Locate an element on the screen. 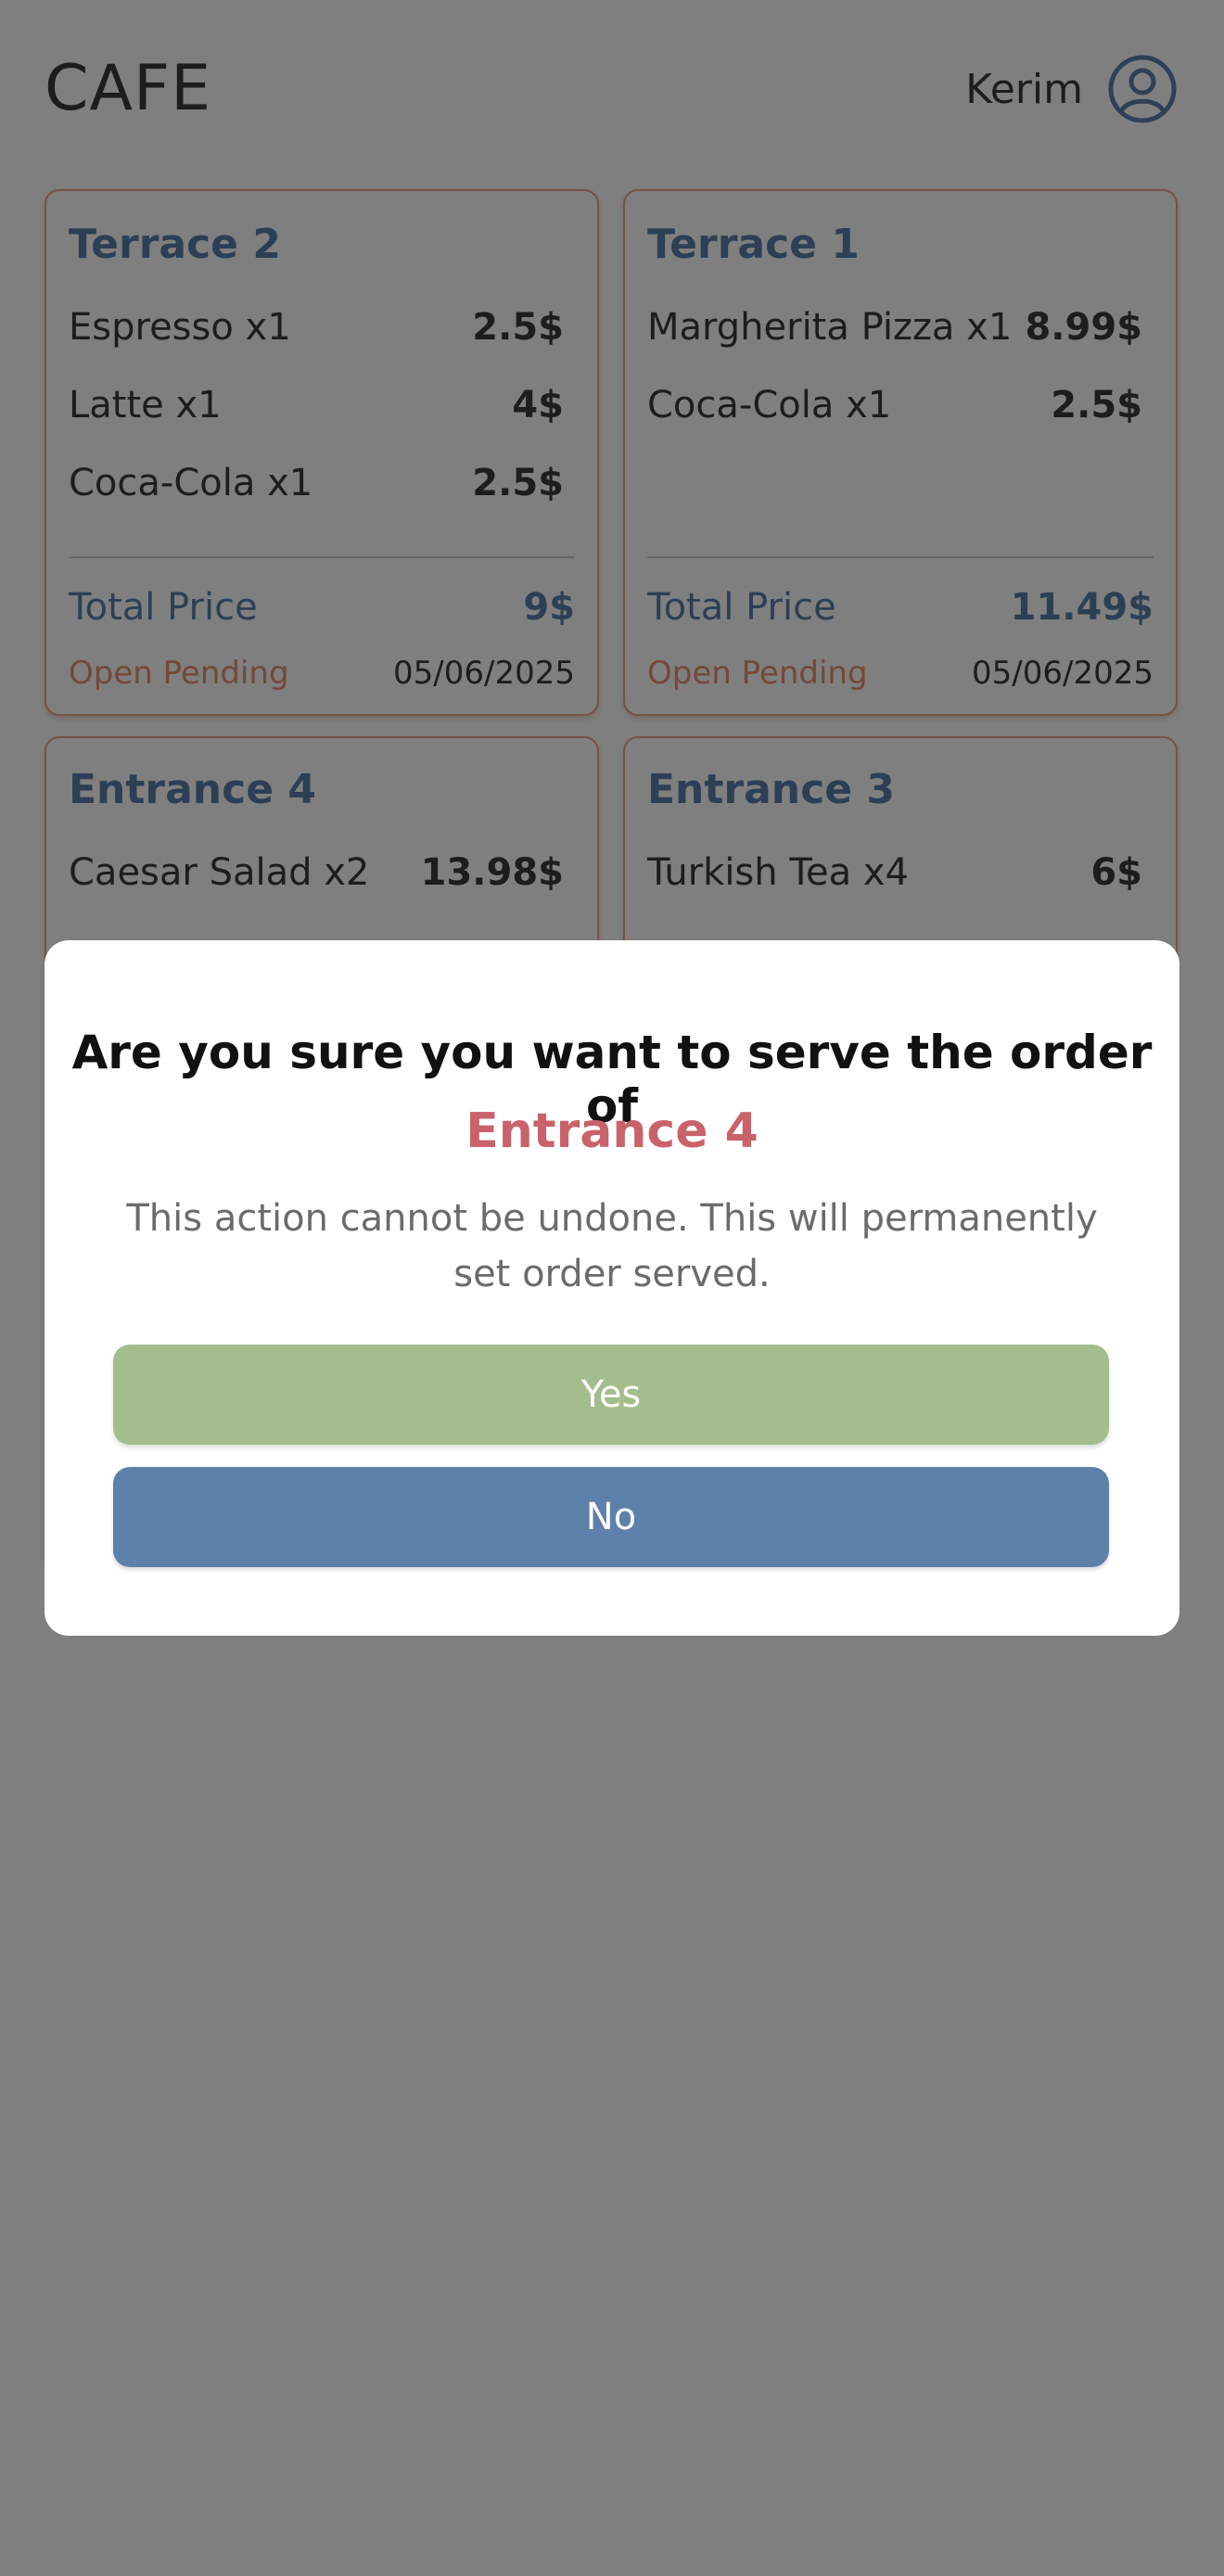 The image size is (1224, 2576). no-button: No is located at coordinates (611, 1517).